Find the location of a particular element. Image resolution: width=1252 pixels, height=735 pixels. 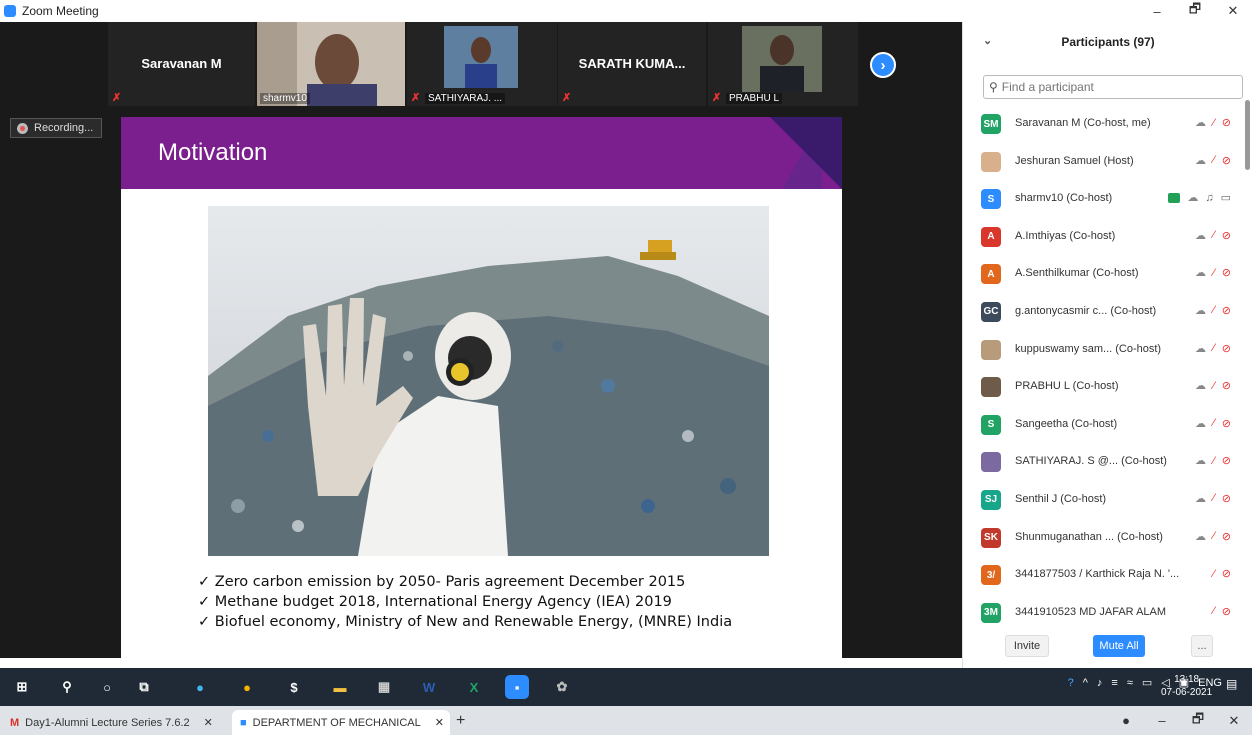

avatar is located at coordinates (991, 349).